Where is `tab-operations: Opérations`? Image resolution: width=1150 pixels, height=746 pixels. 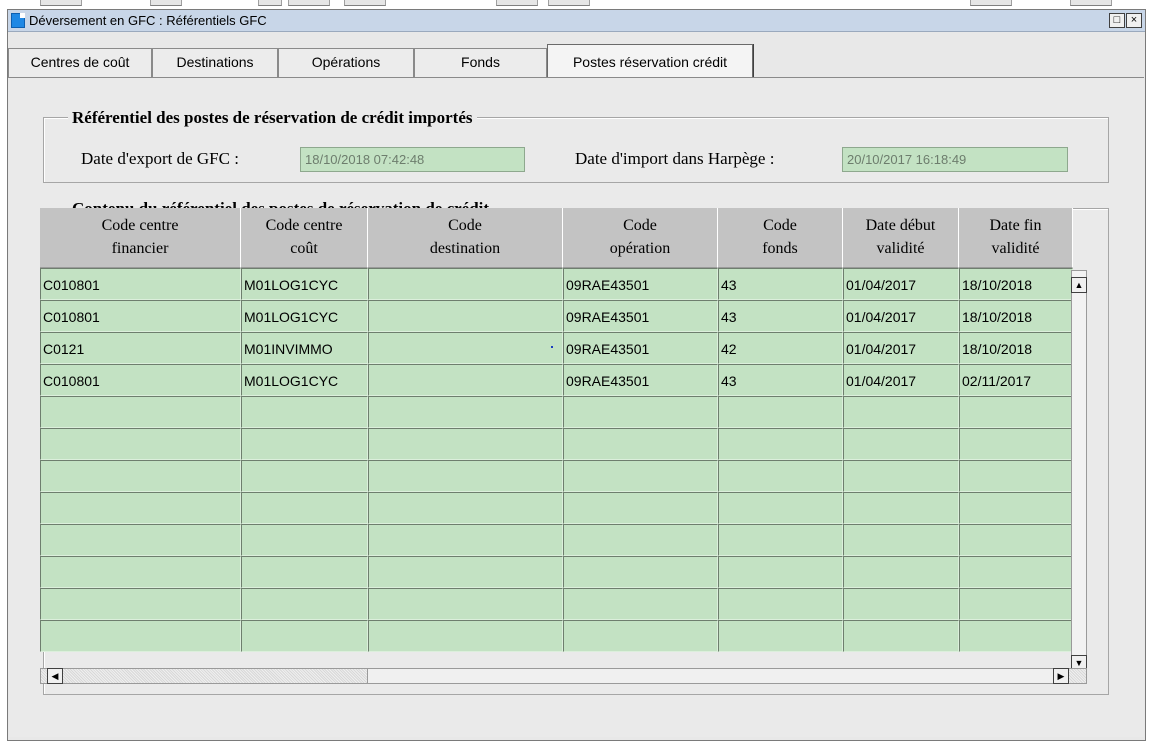 tab-operations: Opérations is located at coordinates (346, 63).